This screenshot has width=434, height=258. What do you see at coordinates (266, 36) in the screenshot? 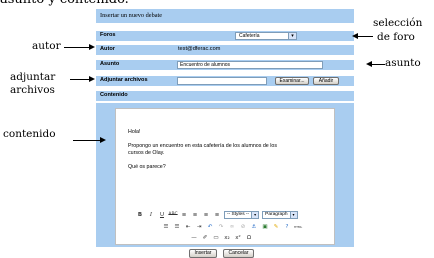
I see `foro-select: Cafetería ▾` at bounding box center [266, 36].